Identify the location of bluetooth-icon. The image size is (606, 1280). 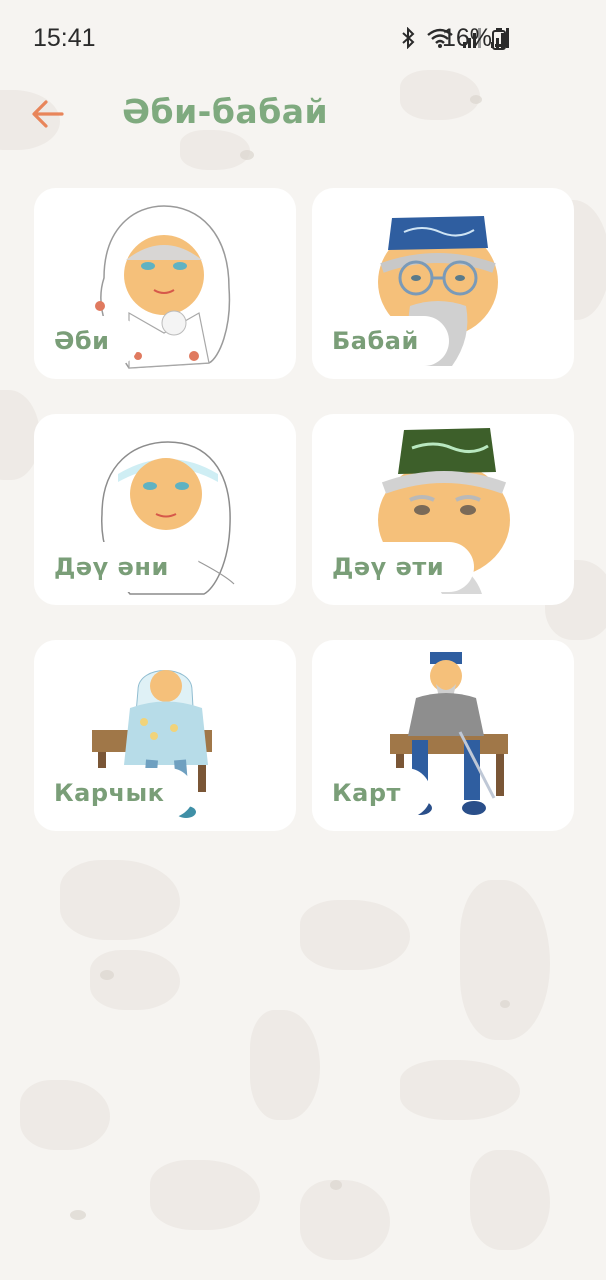
(409, 39).